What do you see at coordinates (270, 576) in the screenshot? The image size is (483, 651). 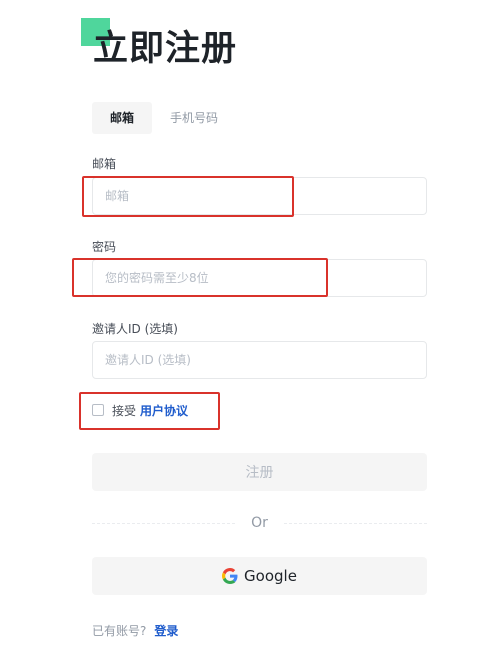 I see `google-button-label: Google` at bounding box center [270, 576].